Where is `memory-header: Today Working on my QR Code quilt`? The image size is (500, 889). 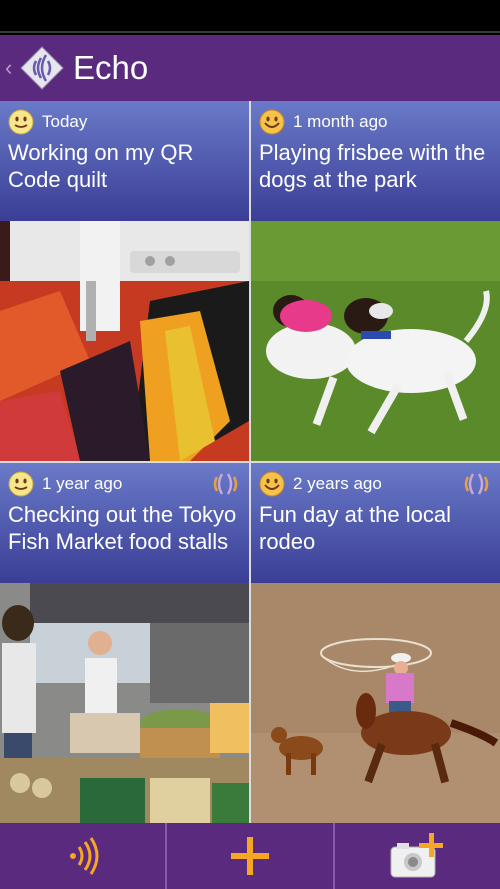
memory-header: Today Working on my QR Code quilt is located at coordinates (124, 161).